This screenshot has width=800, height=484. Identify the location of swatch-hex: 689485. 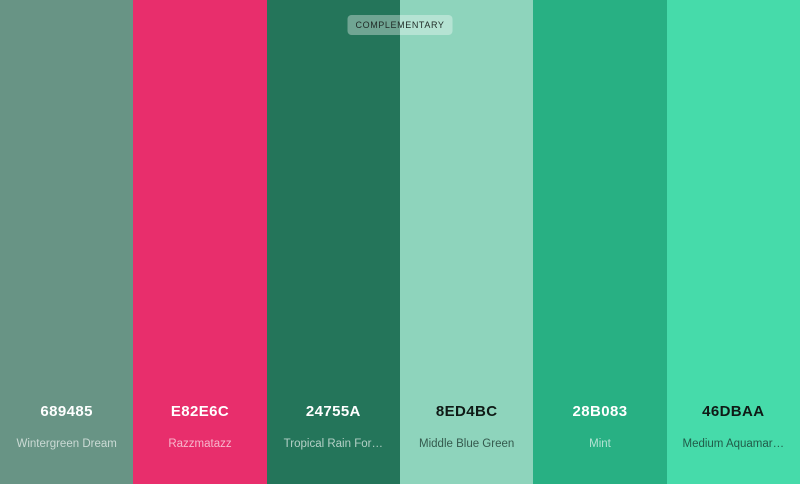
(66, 411).